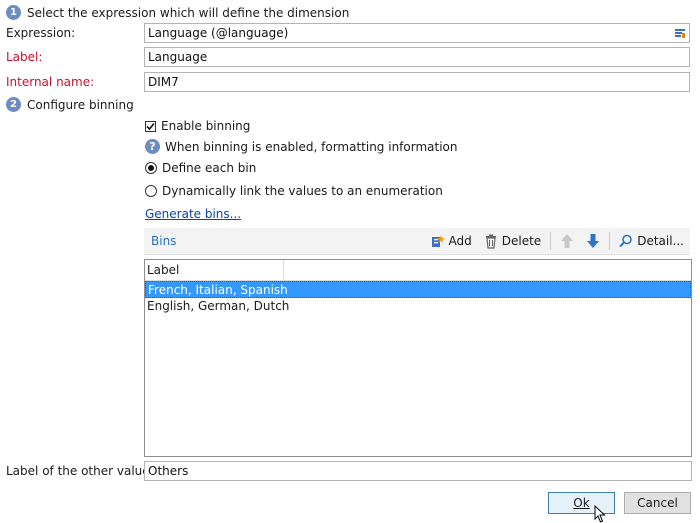 The width and height of the screenshot is (700, 523). I want to click on delete-button-label: Delete, so click(521, 241).